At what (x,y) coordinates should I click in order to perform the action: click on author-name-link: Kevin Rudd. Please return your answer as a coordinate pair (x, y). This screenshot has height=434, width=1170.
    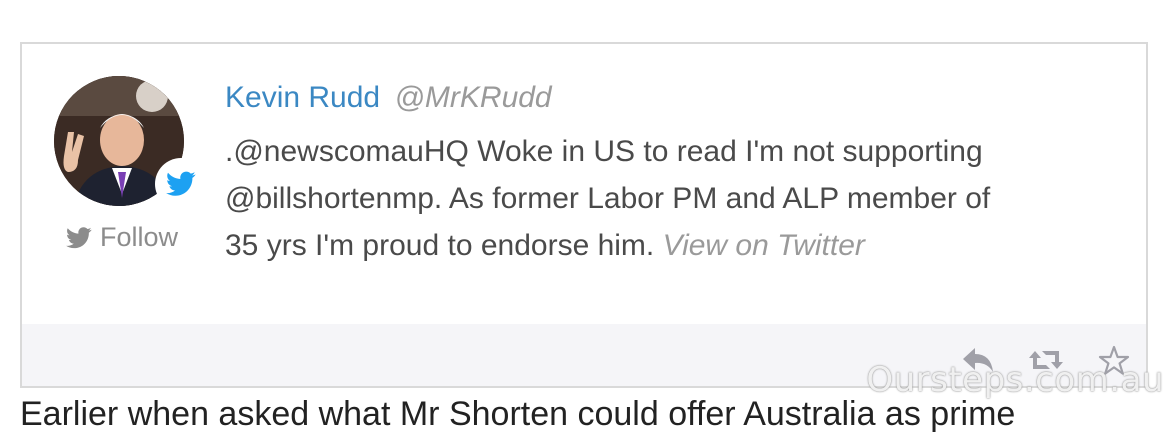
    Looking at the image, I should click on (302, 97).